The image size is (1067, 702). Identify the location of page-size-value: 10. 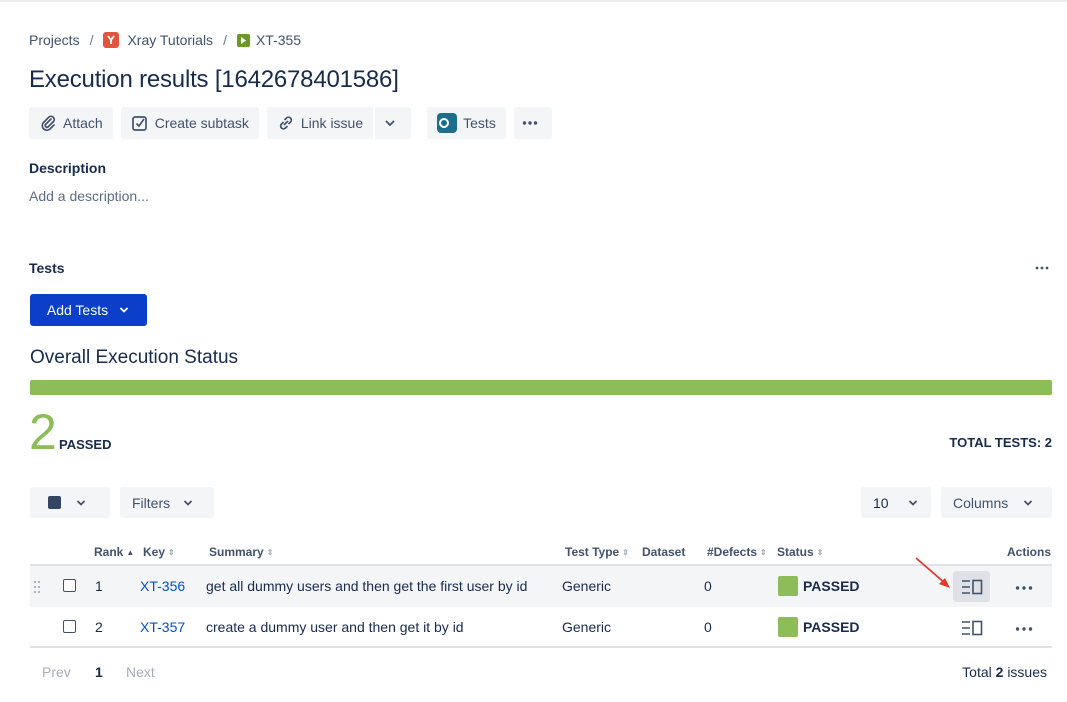
(881, 502).